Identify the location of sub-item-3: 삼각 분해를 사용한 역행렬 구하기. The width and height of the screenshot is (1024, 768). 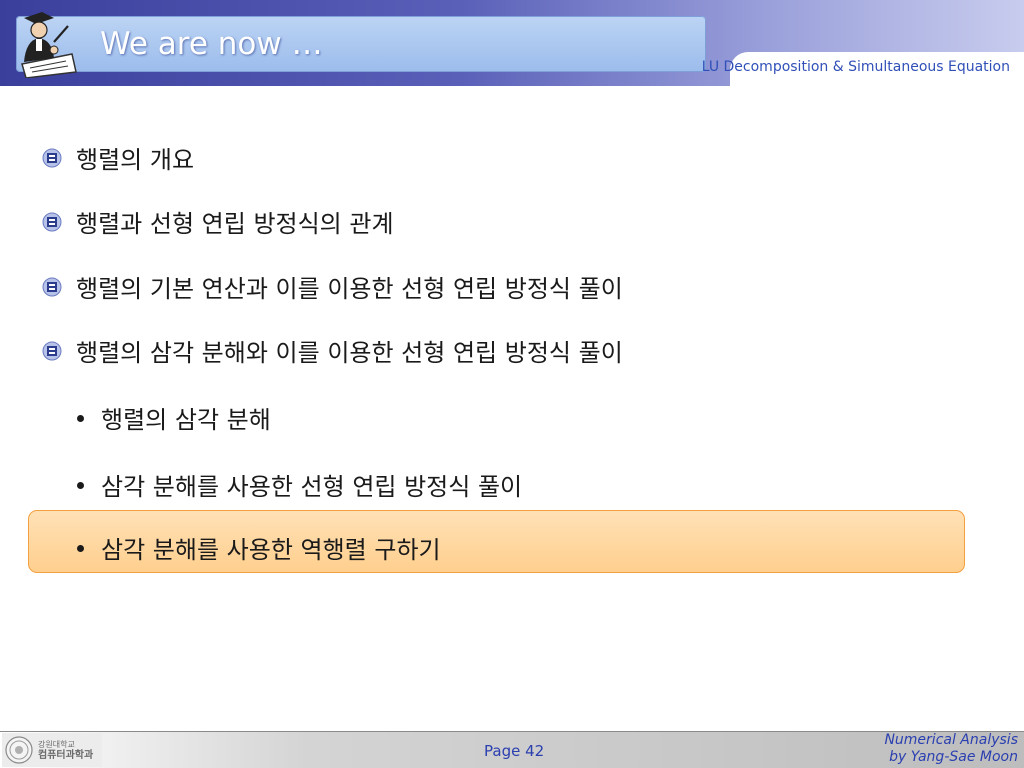
(271, 550).